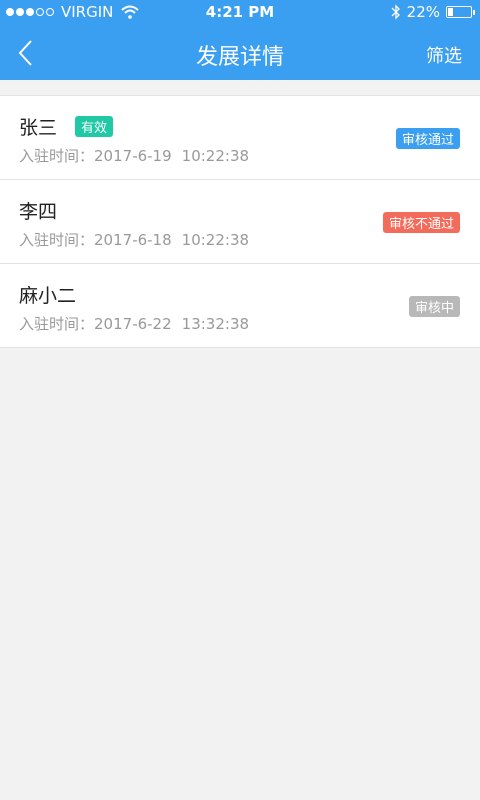 The width and height of the screenshot is (480, 800). I want to click on member-name: 麻小二, so click(48, 296).